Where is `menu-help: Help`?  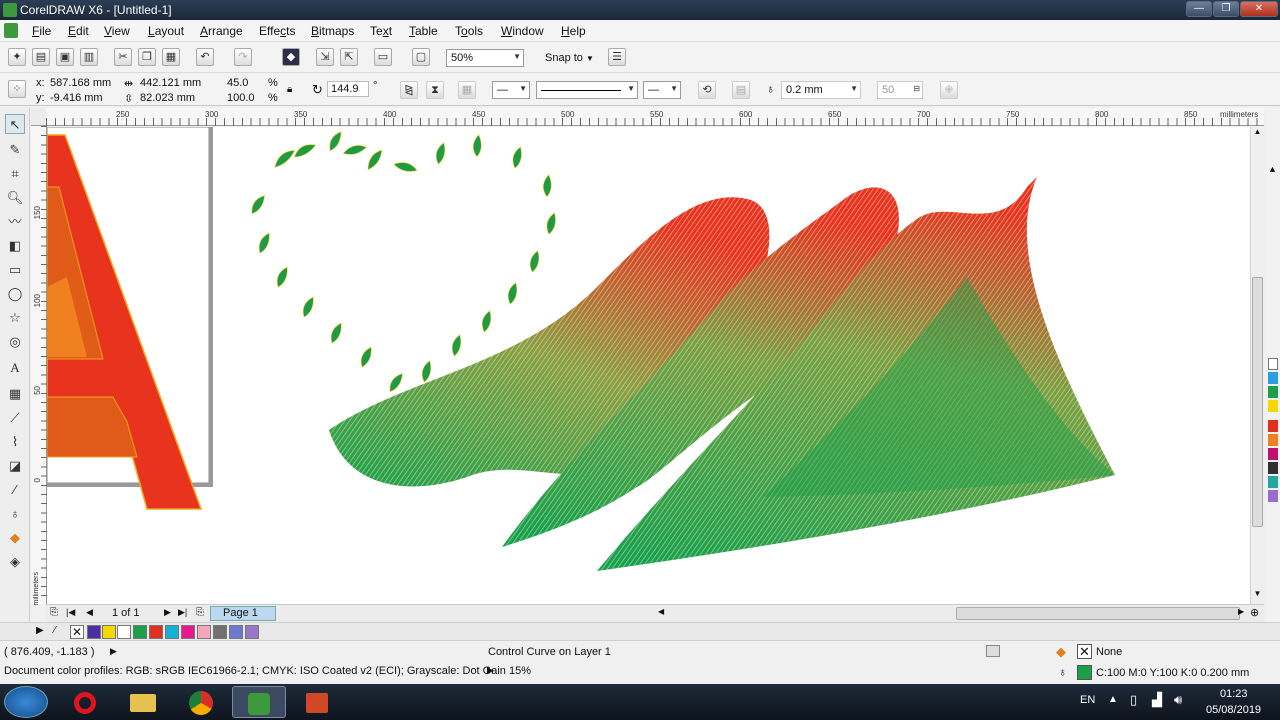
menu-help: Help is located at coordinates (573, 31).